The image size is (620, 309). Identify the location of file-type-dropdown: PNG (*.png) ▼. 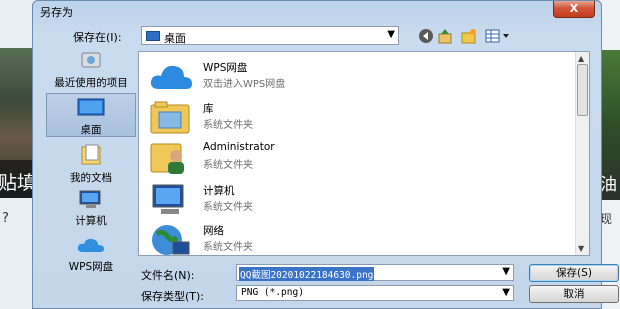
(375, 293).